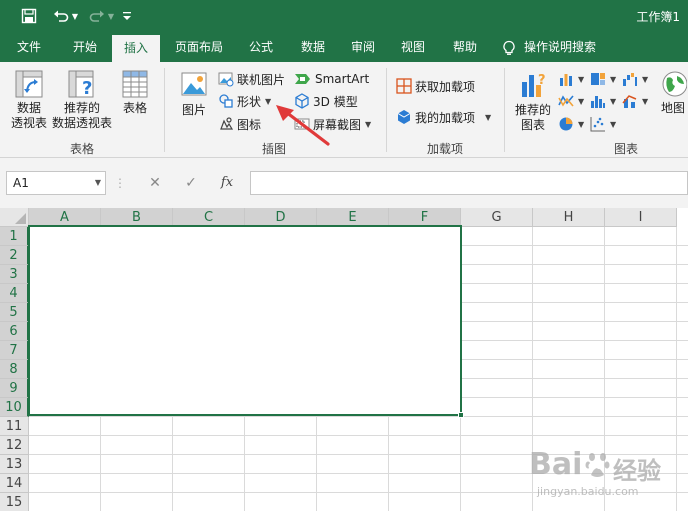 The width and height of the screenshot is (688, 511). I want to click on save-icon, so click(29, 16).